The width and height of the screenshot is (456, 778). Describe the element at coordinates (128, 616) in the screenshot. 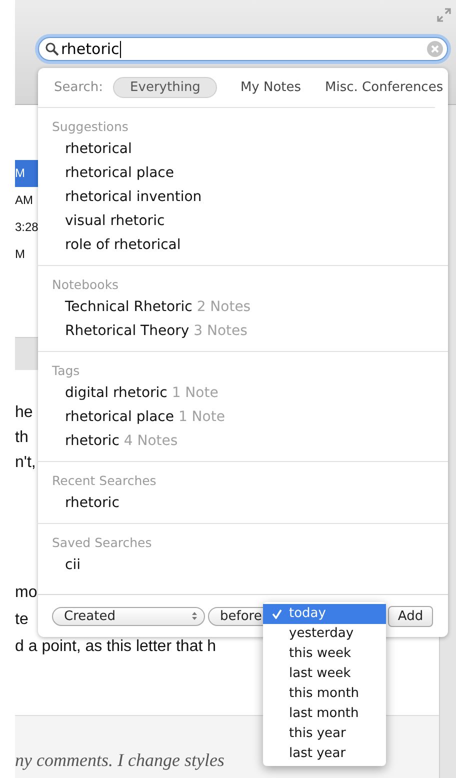

I see `field-select: Created` at that location.